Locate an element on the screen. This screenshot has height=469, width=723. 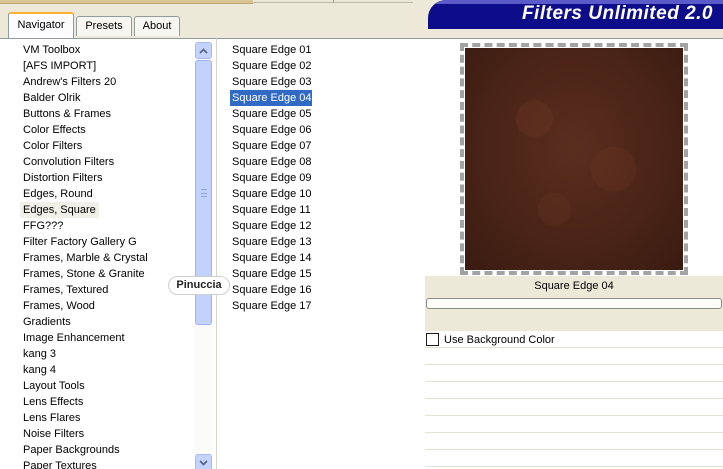
app-banner: Filters Unlimited 2.0 is located at coordinates (575, 14).